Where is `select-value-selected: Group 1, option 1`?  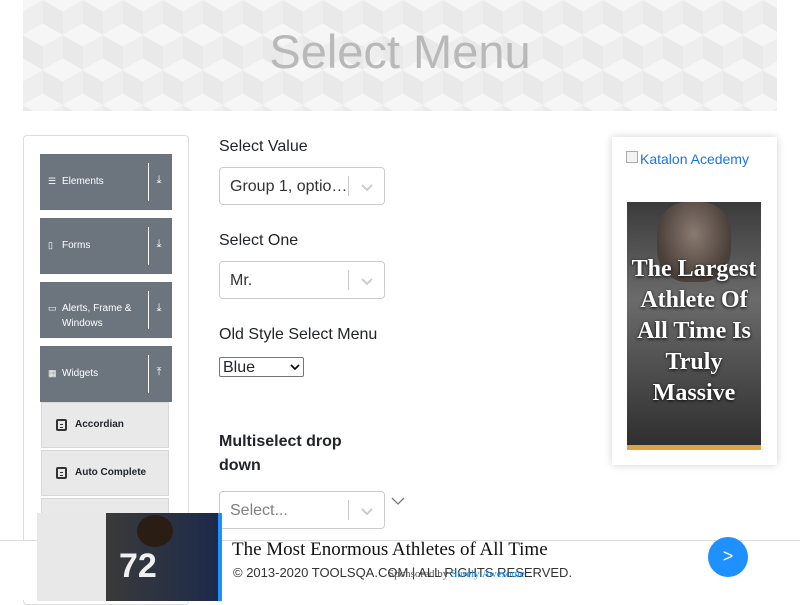 select-value-selected: Group 1, option 1 is located at coordinates (289, 186).